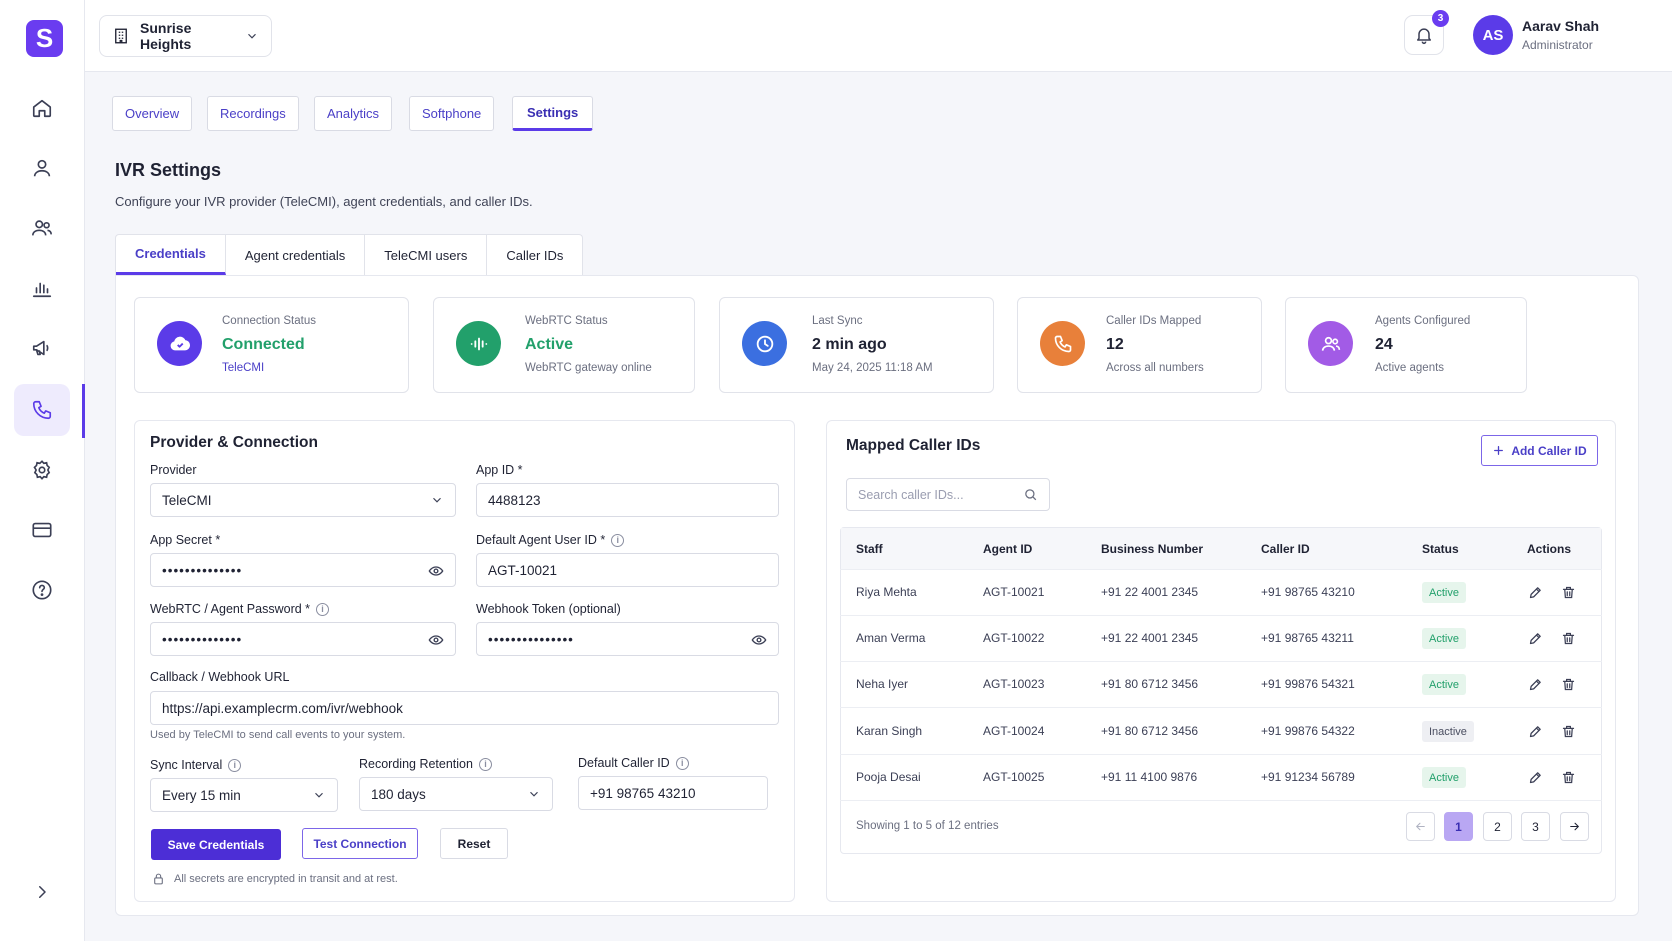 The width and height of the screenshot is (1672, 941). Describe the element at coordinates (1444, 592) in the screenshot. I see `status-badge: Active` at that location.